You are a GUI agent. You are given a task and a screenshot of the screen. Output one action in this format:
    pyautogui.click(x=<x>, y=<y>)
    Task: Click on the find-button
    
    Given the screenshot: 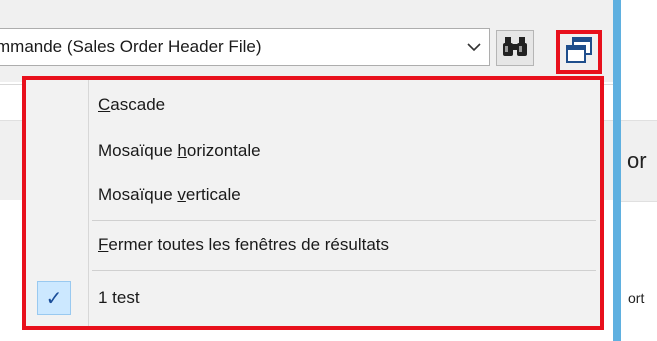 What is the action you would take?
    pyautogui.click(x=515, y=48)
    